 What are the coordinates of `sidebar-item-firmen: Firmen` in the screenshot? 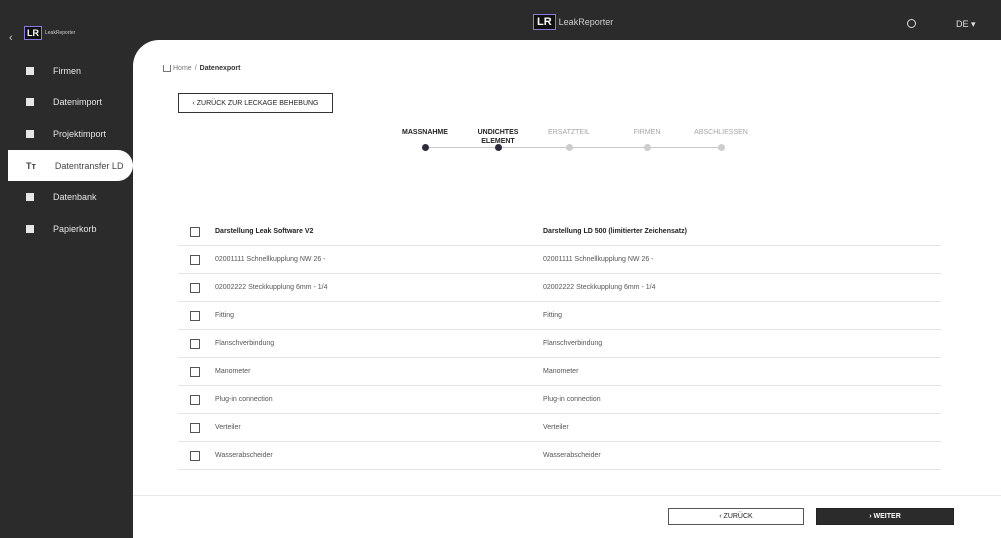 It's located at (70, 71).